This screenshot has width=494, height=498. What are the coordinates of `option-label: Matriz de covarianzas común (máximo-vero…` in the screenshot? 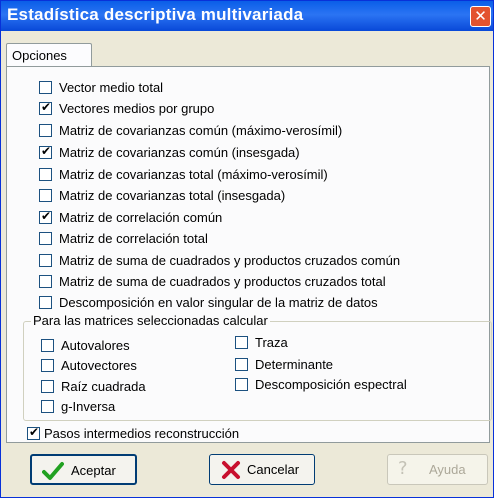 It's located at (201, 130).